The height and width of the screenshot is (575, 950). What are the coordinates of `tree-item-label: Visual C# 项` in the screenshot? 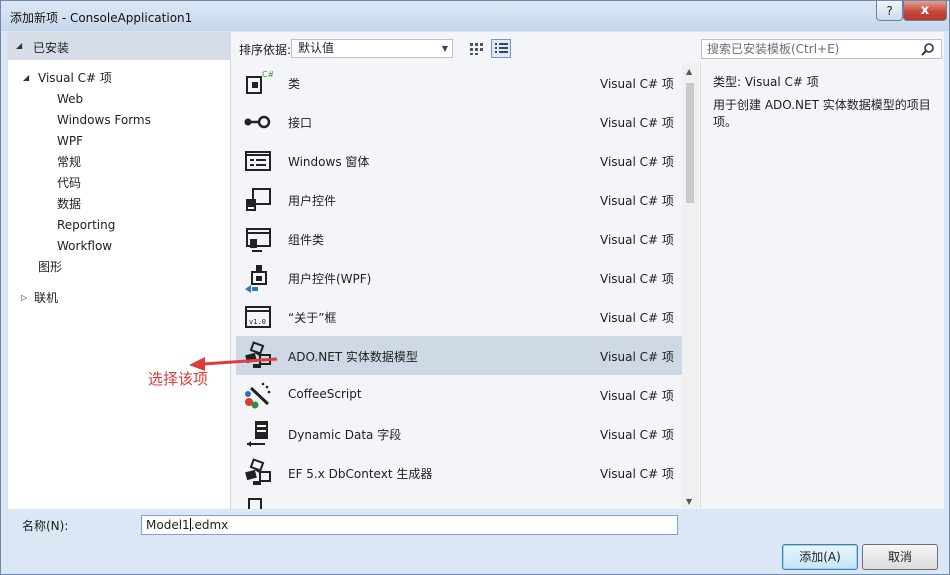 It's located at (75, 78).